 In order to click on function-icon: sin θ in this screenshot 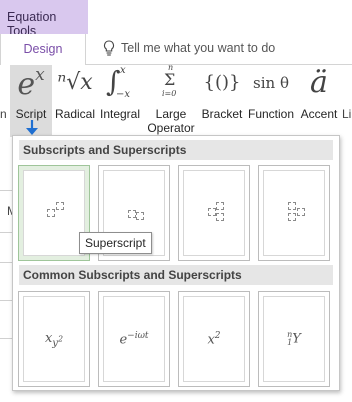, I will do `click(271, 83)`.